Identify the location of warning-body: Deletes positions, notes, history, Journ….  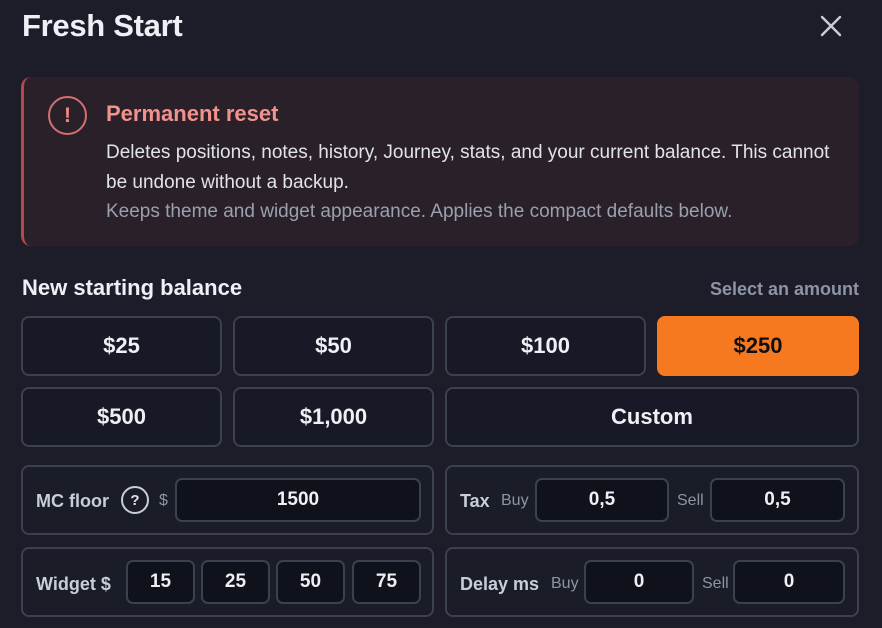
(468, 167).